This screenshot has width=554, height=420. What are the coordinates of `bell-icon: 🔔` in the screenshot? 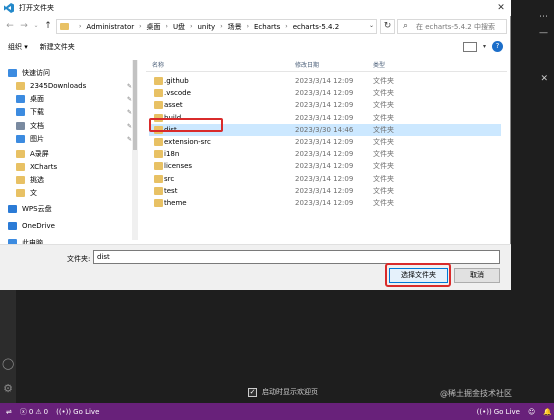 It's located at (547, 411).